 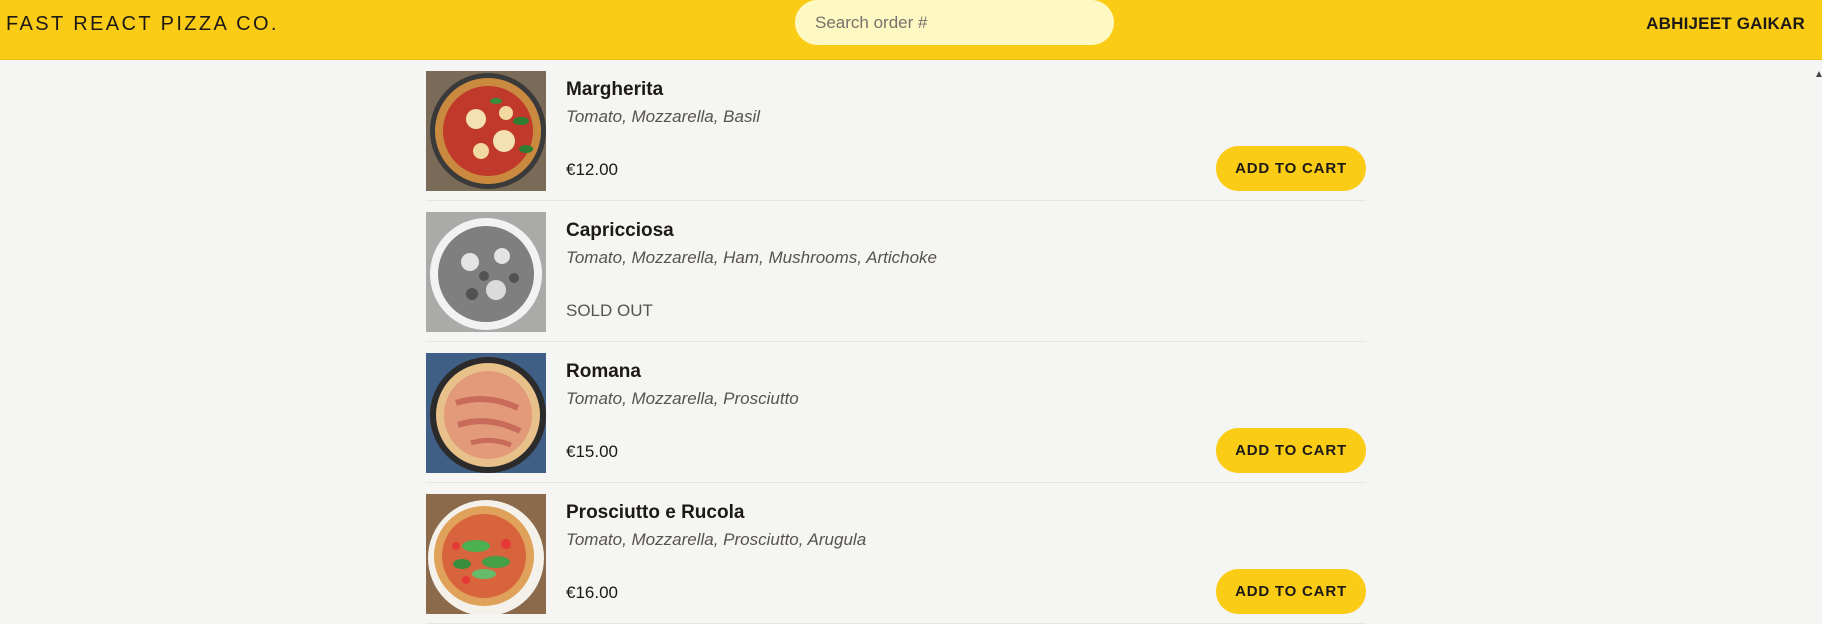 I want to click on search-order-input, so click(x=954, y=22).